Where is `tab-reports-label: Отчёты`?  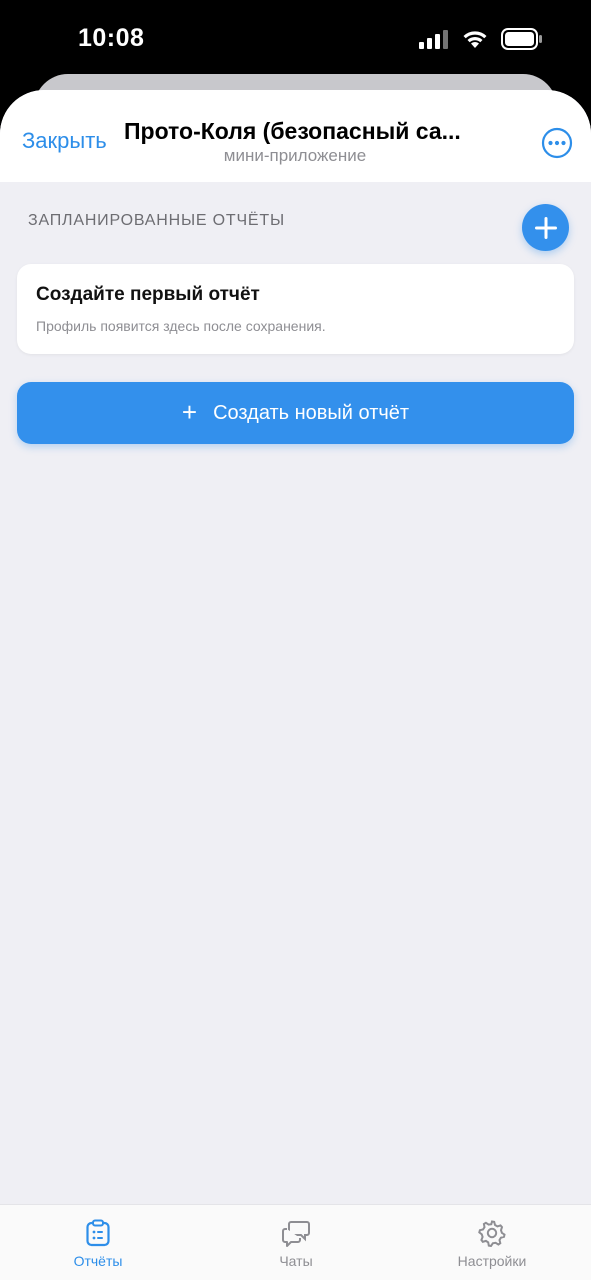
tab-reports-label: Отчёты is located at coordinates (98, 1261).